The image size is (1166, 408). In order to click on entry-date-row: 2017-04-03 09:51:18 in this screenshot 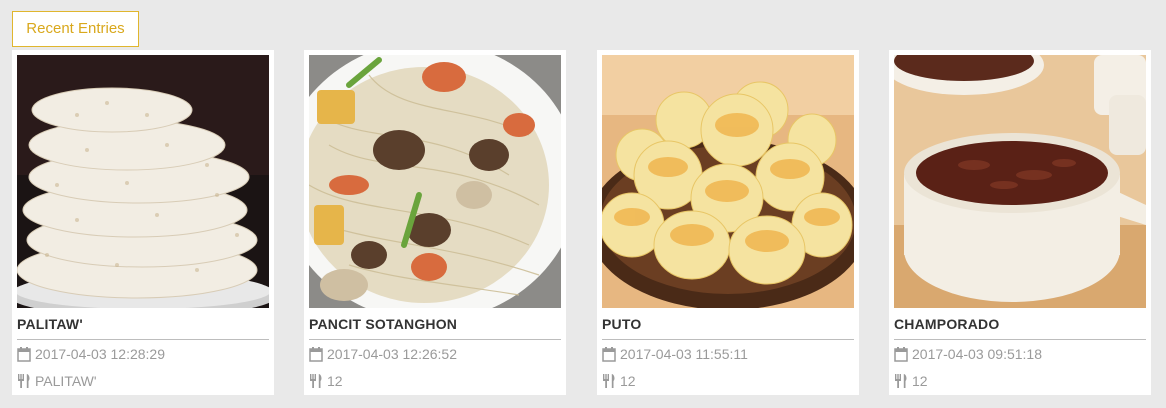, I will do `click(1020, 355)`.